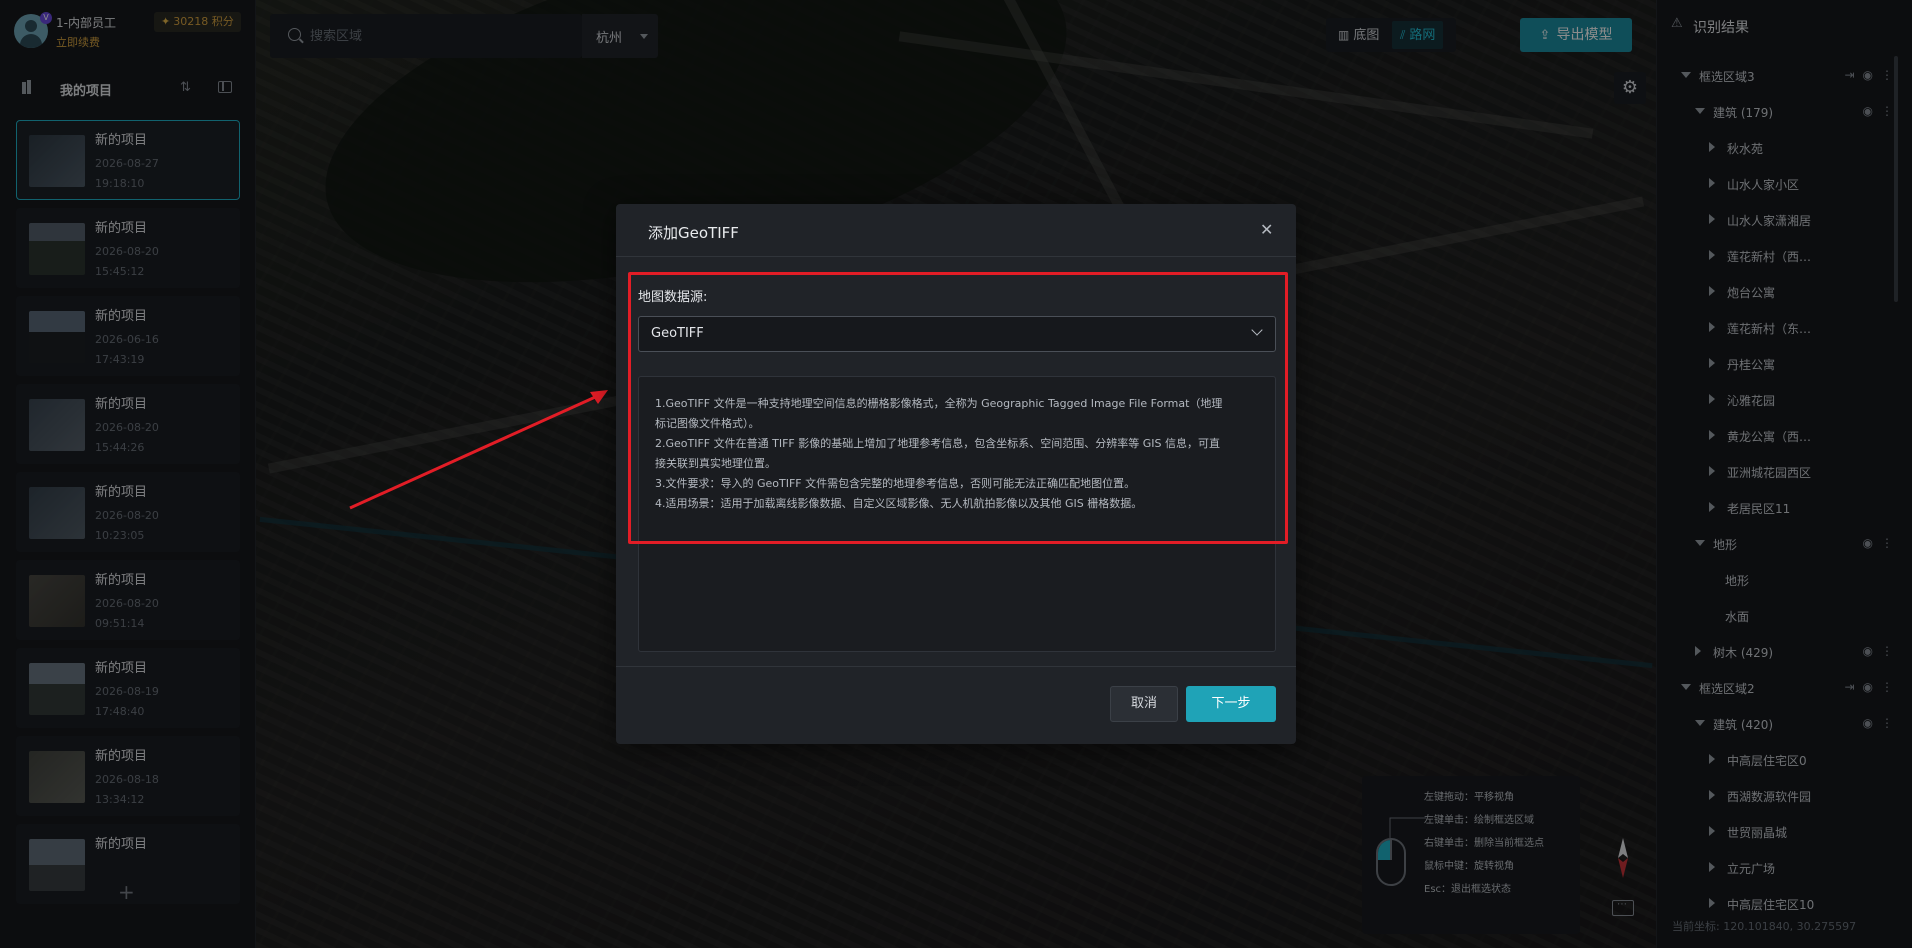  Describe the element at coordinates (1231, 704) in the screenshot. I see `next-button: 下一步` at that location.